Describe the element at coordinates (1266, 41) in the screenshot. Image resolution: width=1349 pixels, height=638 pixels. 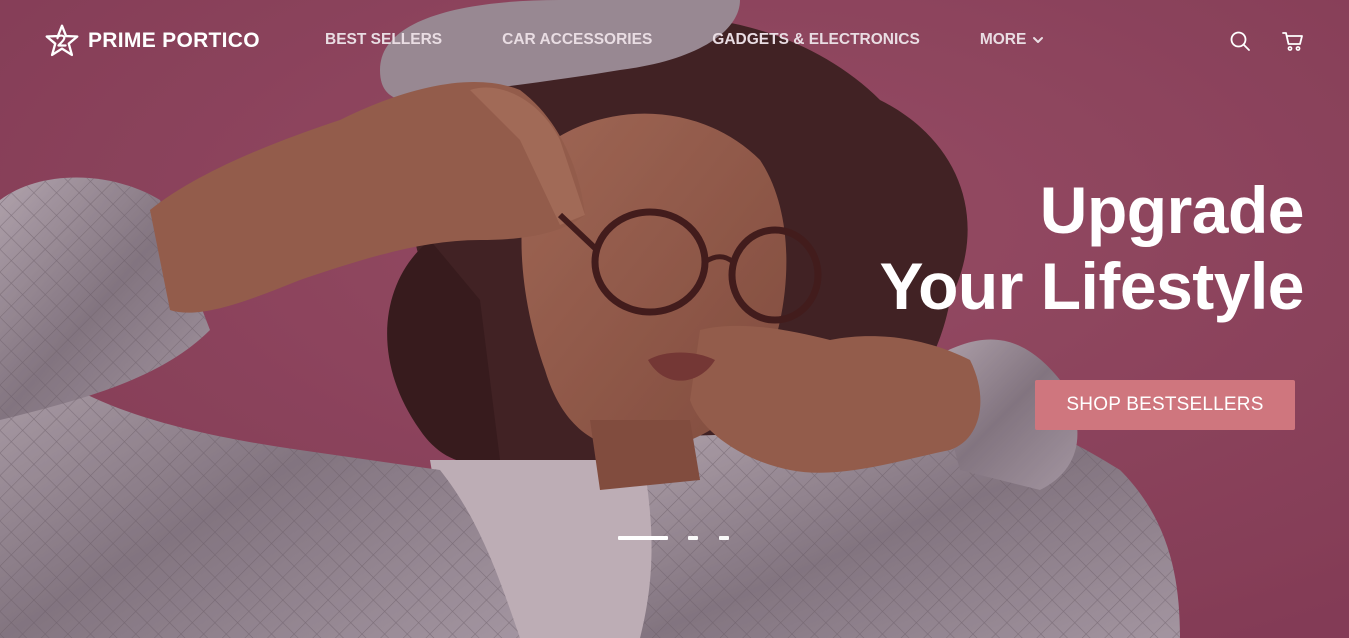
I see `header-actions` at that location.